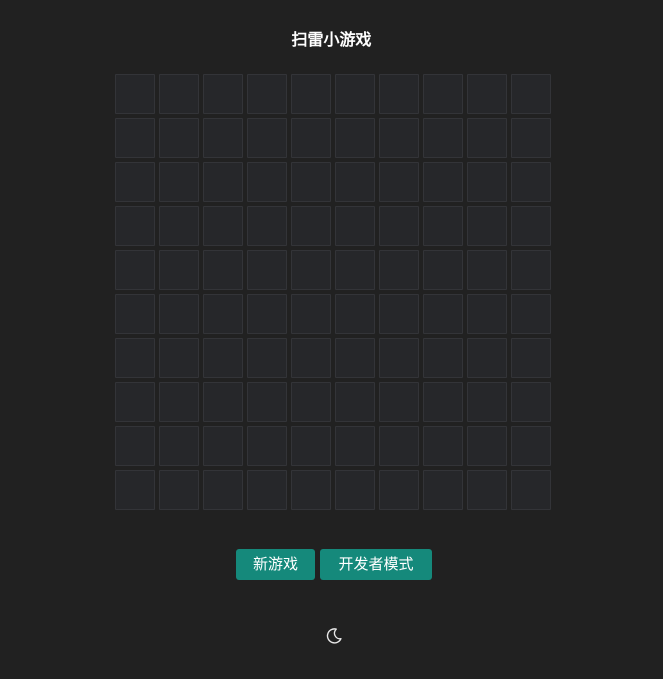 The image size is (663, 679). Describe the element at coordinates (334, 636) in the screenshot. I see `theme-toggle` at that location.